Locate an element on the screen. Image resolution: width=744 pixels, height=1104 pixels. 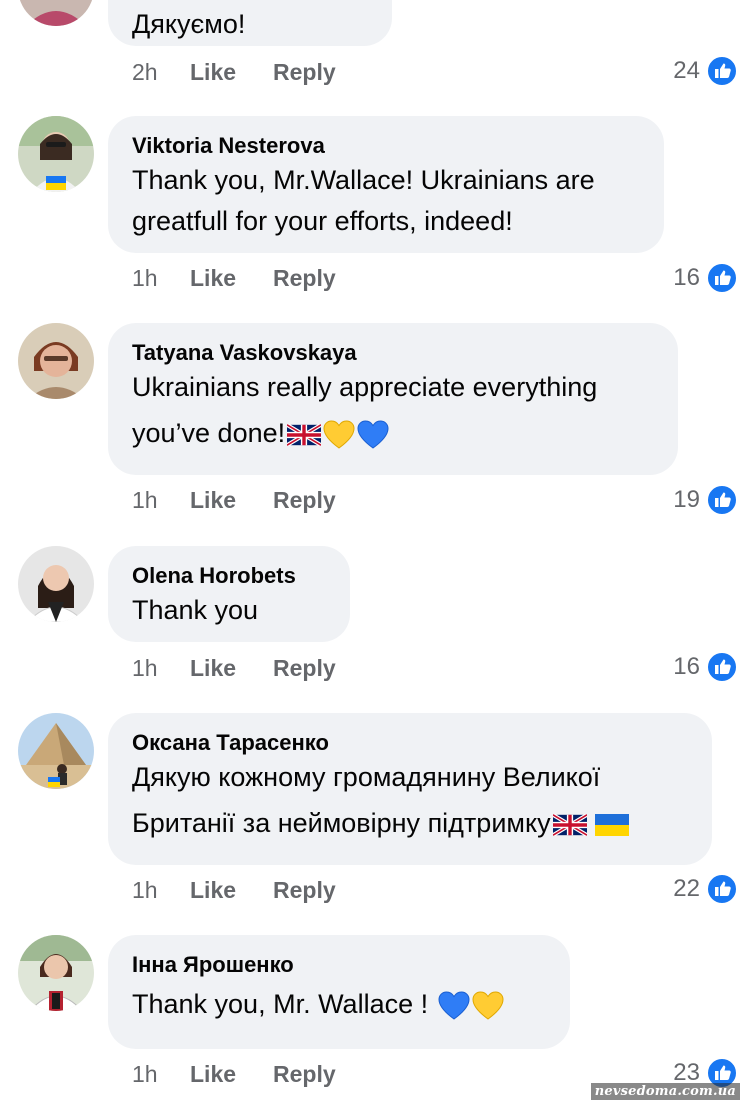
comment-author: Tatyana Vaskovskaya is located at coordinates (393, 353).